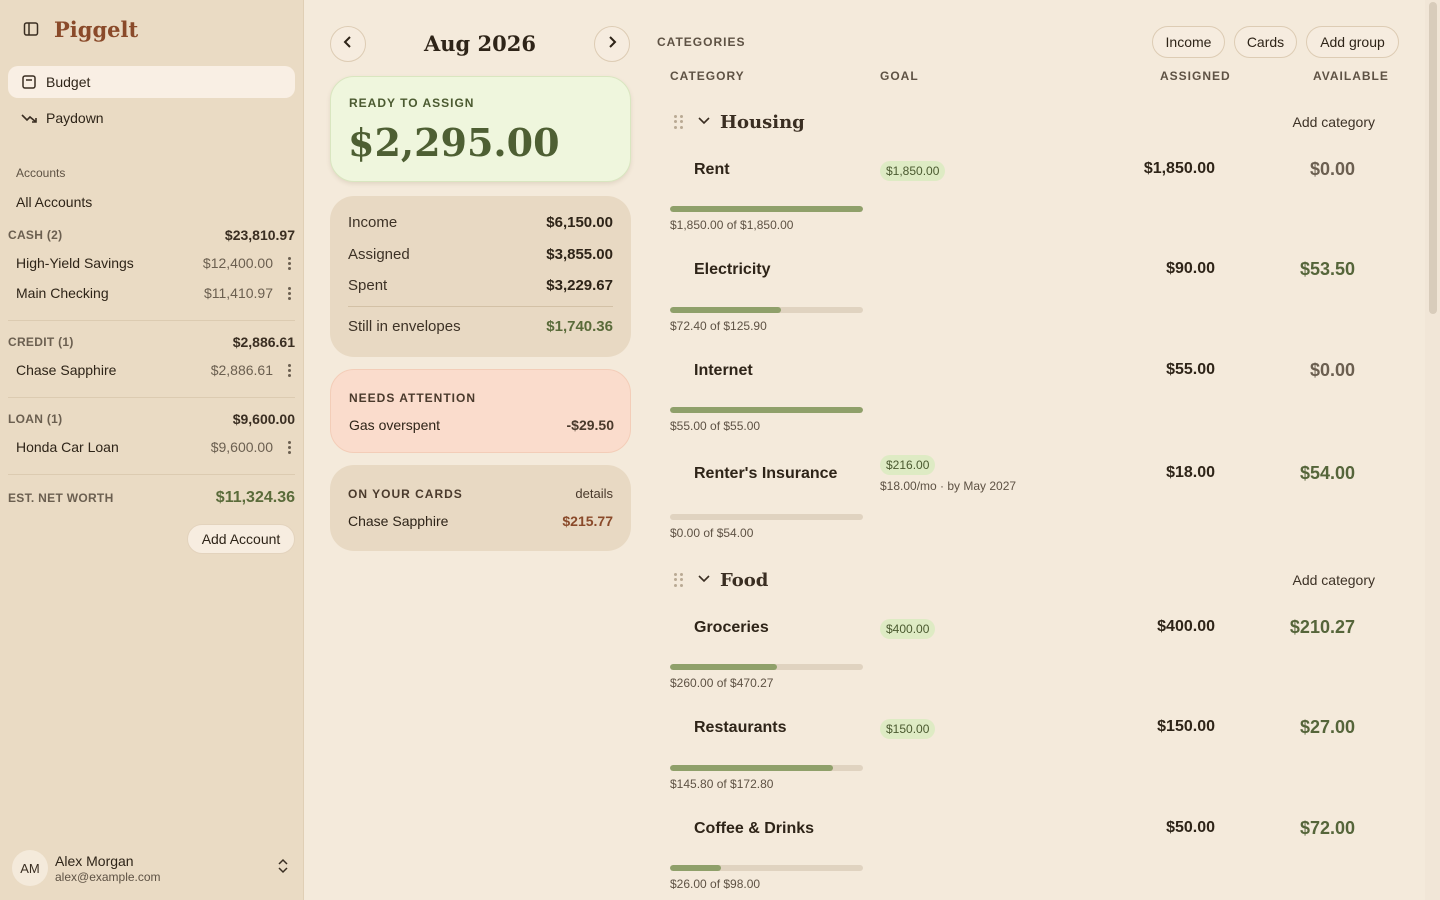  I want to click on category-name: Restaurants, so click(740, 727).